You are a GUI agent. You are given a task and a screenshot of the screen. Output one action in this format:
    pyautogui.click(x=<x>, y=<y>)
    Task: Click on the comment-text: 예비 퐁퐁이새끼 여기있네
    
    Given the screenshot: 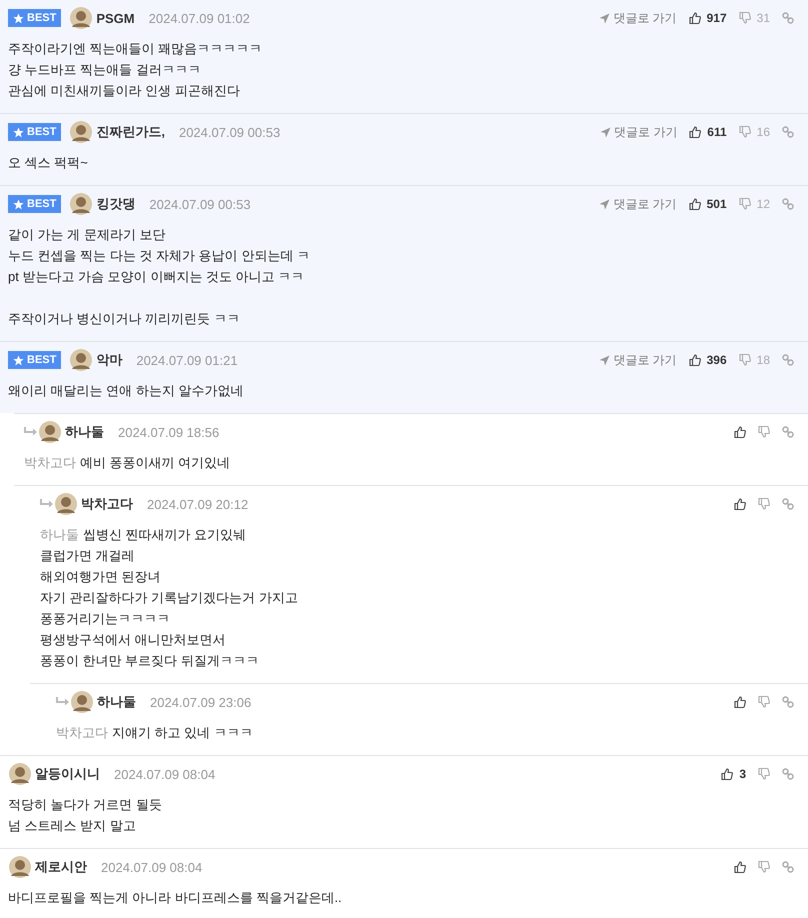 What is the action you would take?
    pyautogui.click(x=155, y=463)
    